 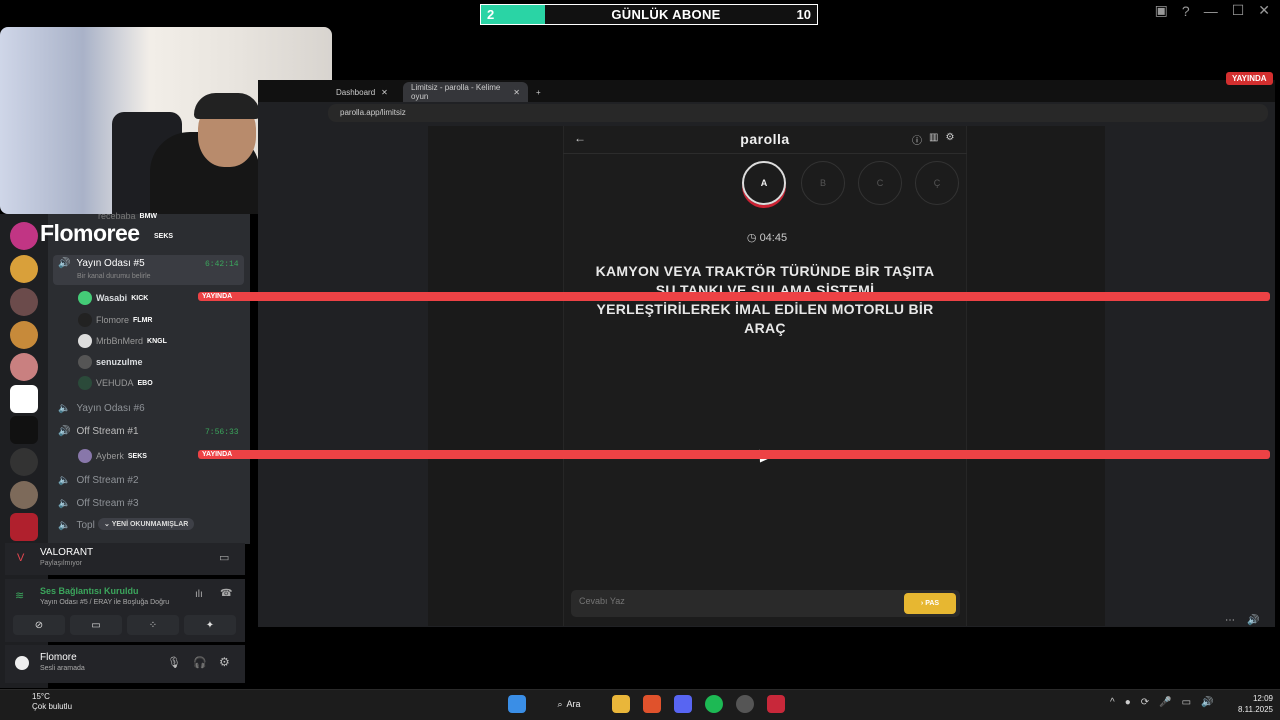 What do you see at coordinates (823, 183) in the screenshot?
I see `letter-circle-b: B` at bounding box center [823, 183].